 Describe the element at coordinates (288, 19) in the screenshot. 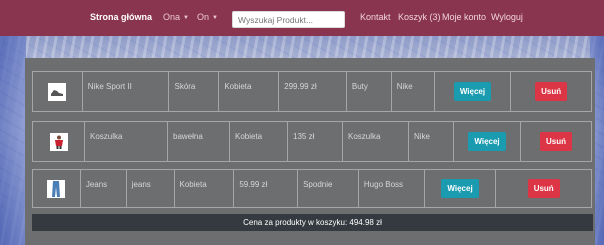

I see `search-input` at that location.